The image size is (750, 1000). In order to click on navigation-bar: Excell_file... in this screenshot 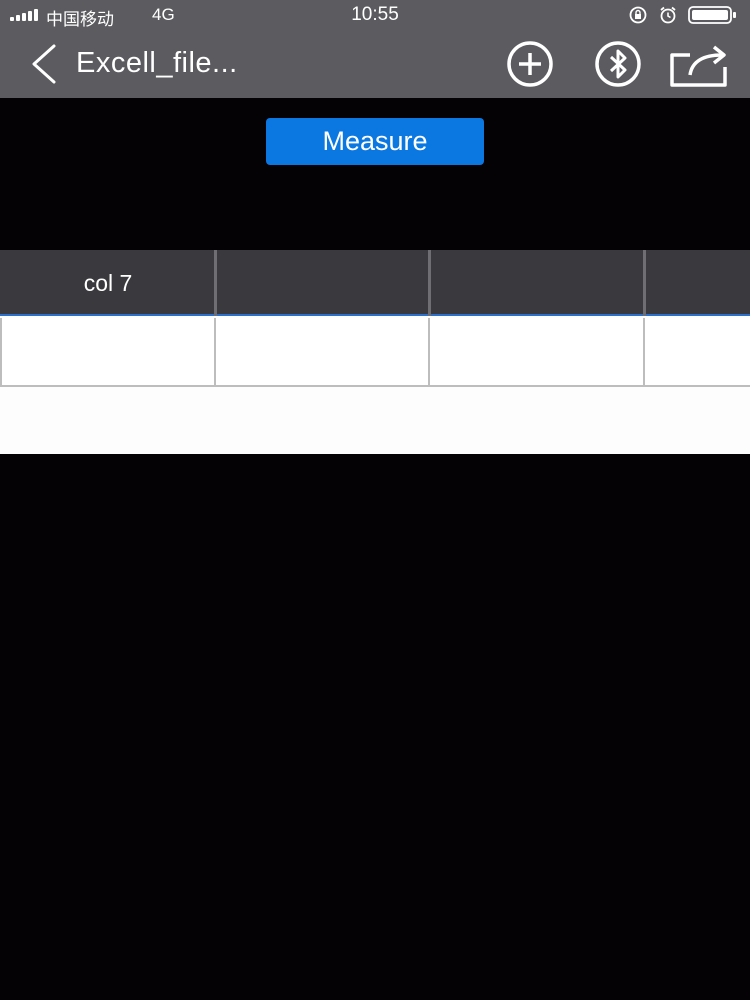, I will do `click(375, 64)`.